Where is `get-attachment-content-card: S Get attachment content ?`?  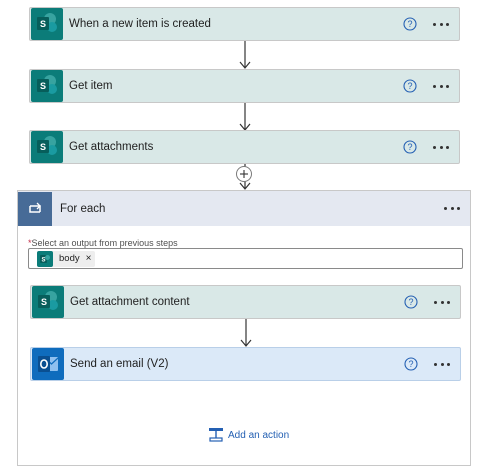 get-attachment-content-card: S Get attachment content ? is located at coordinates (245, 302).